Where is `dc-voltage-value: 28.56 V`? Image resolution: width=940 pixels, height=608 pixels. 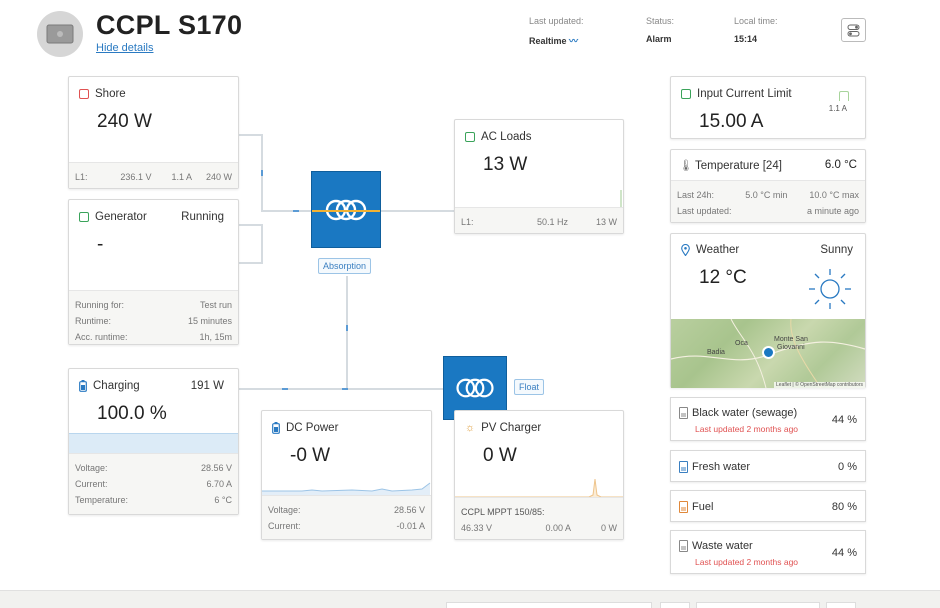
dc-voltage-value: 28.56 V is located at coordinates (409, 510).